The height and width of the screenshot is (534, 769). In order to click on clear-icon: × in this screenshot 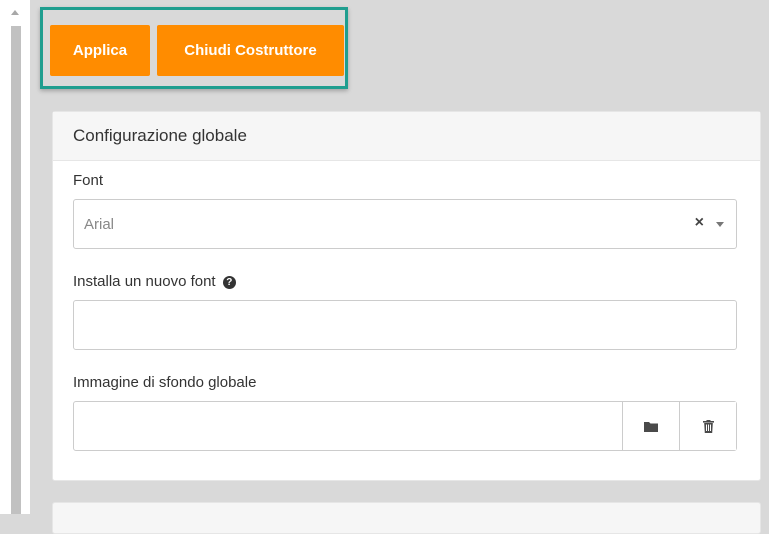, I will do `click(699, 223)`.